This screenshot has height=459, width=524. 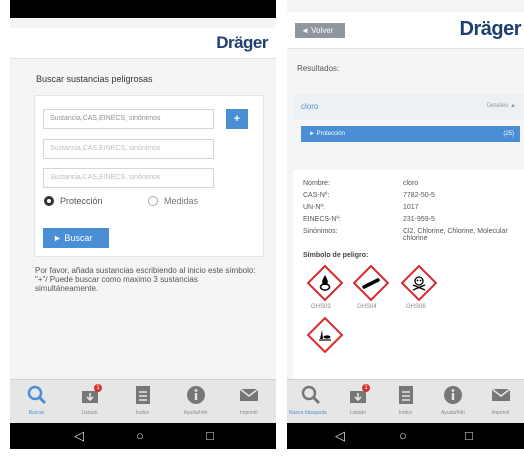 I want to click on hazard-symbol-label: Símbolo de peligro:, so click(x=336, y=255).